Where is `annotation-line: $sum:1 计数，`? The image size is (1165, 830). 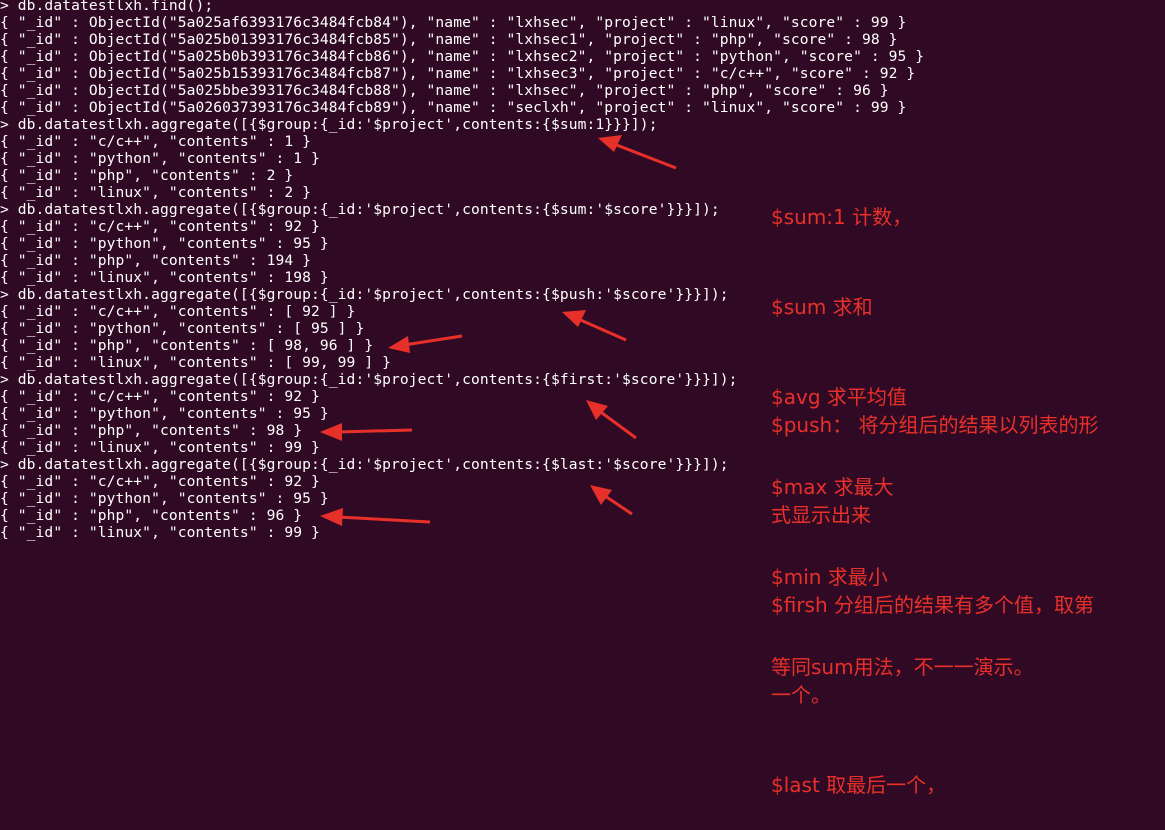
annotation-line: $sum:1 计数， is located at coordinates (842, 217).